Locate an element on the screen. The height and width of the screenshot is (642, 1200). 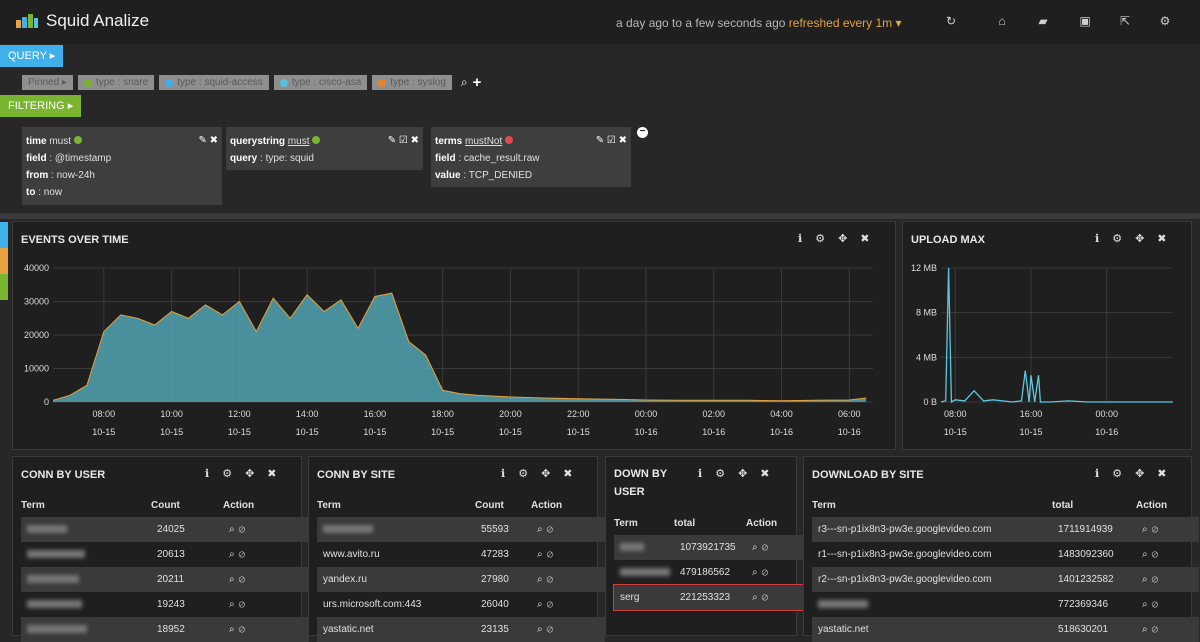
pinned-toggle: Pinned ▸ is located at coordinates (47, 82).